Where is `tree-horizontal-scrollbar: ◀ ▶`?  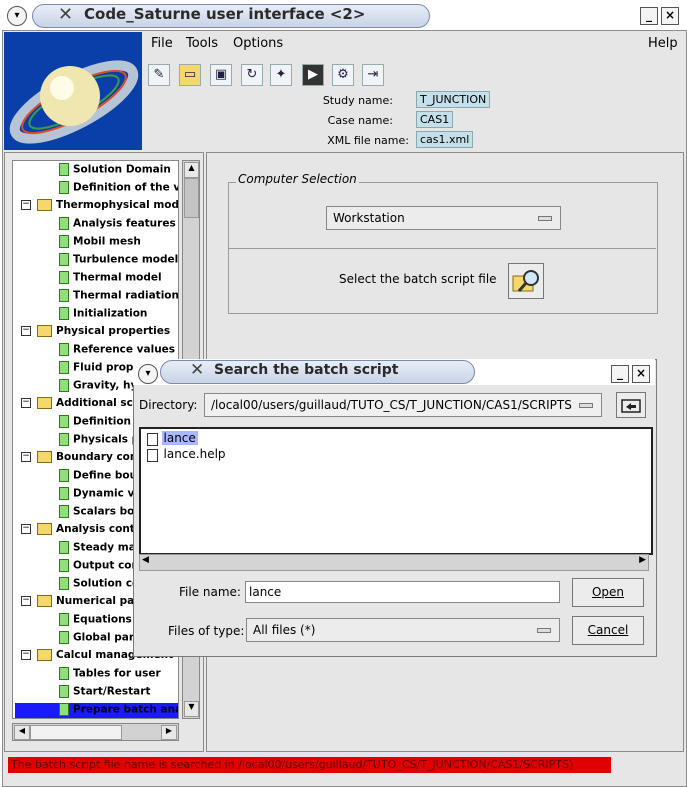
tree-horizontal-scrollbar: ◀ ▶ is located at coordinates (95, 732).